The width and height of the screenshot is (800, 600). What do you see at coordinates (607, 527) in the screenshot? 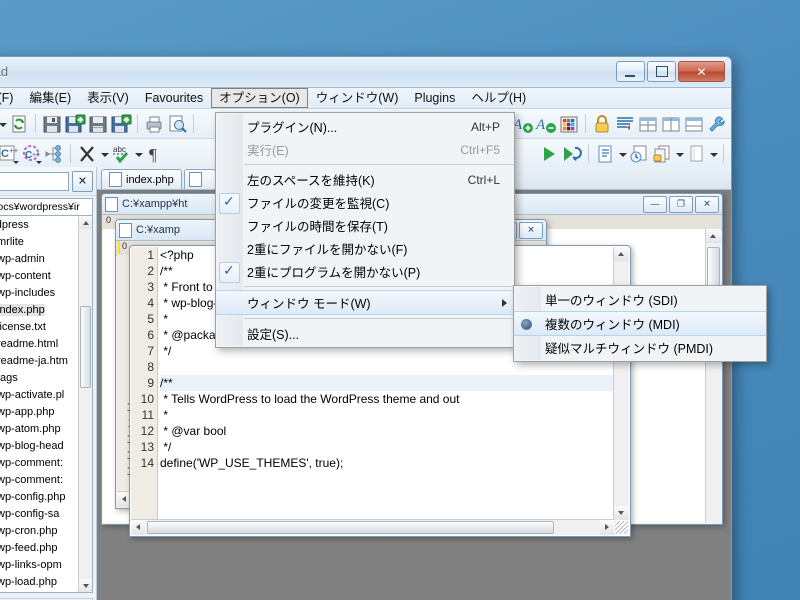
I see `scroll-right-arrow-icon` at bounding box center [607, 527].